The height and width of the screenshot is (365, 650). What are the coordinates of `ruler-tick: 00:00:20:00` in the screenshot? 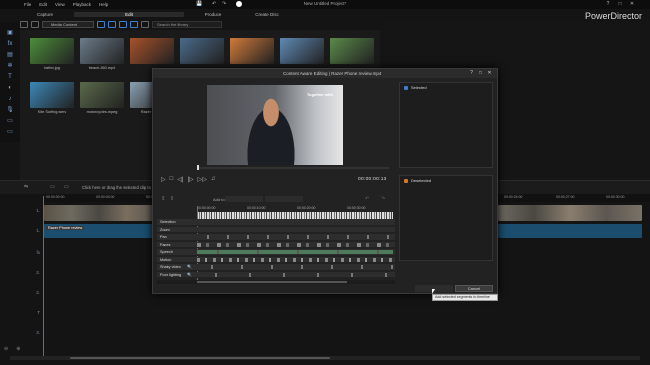 It's located at (306, 208).